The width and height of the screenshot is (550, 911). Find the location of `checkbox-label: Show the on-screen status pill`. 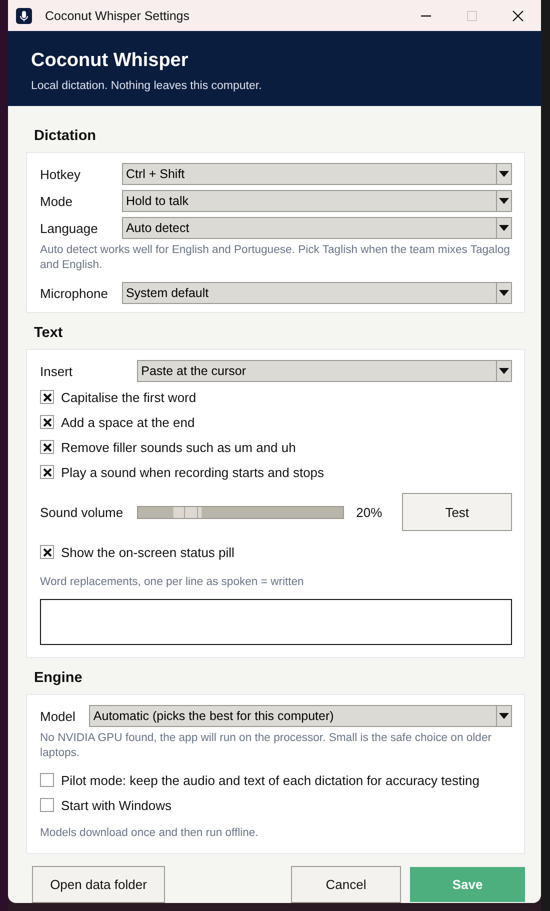

checkbox-label: Show the on-screen status pill is located at coordinates (147, 552).